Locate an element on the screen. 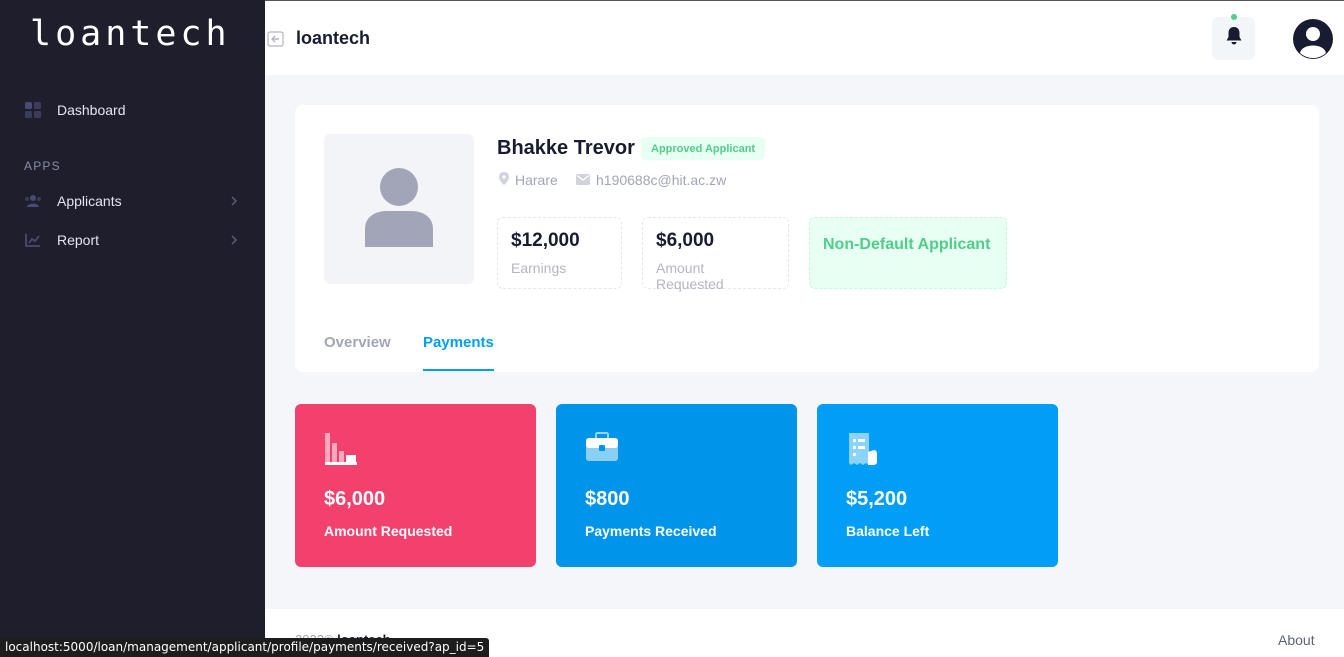  notifications-button is located at coordinates (1233, 37).